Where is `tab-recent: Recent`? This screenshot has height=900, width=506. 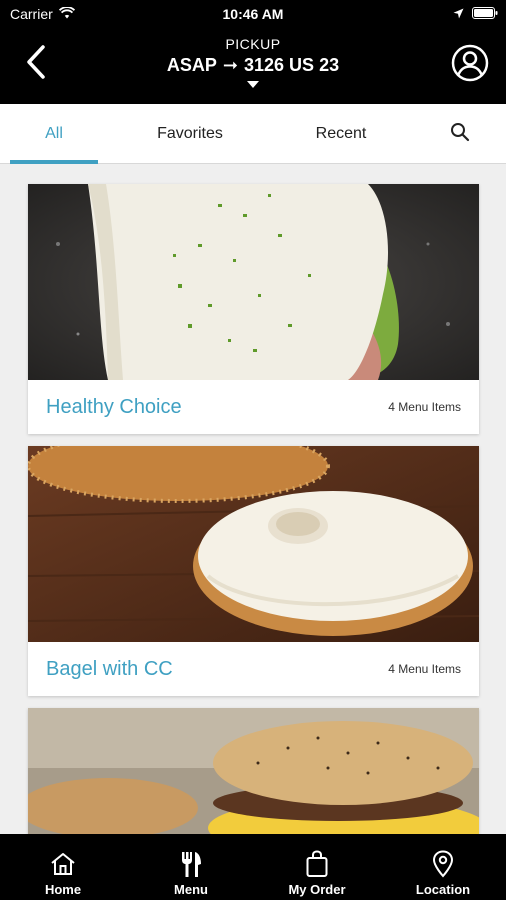 tab-recent: Recent is located at coordinates (341, 134).